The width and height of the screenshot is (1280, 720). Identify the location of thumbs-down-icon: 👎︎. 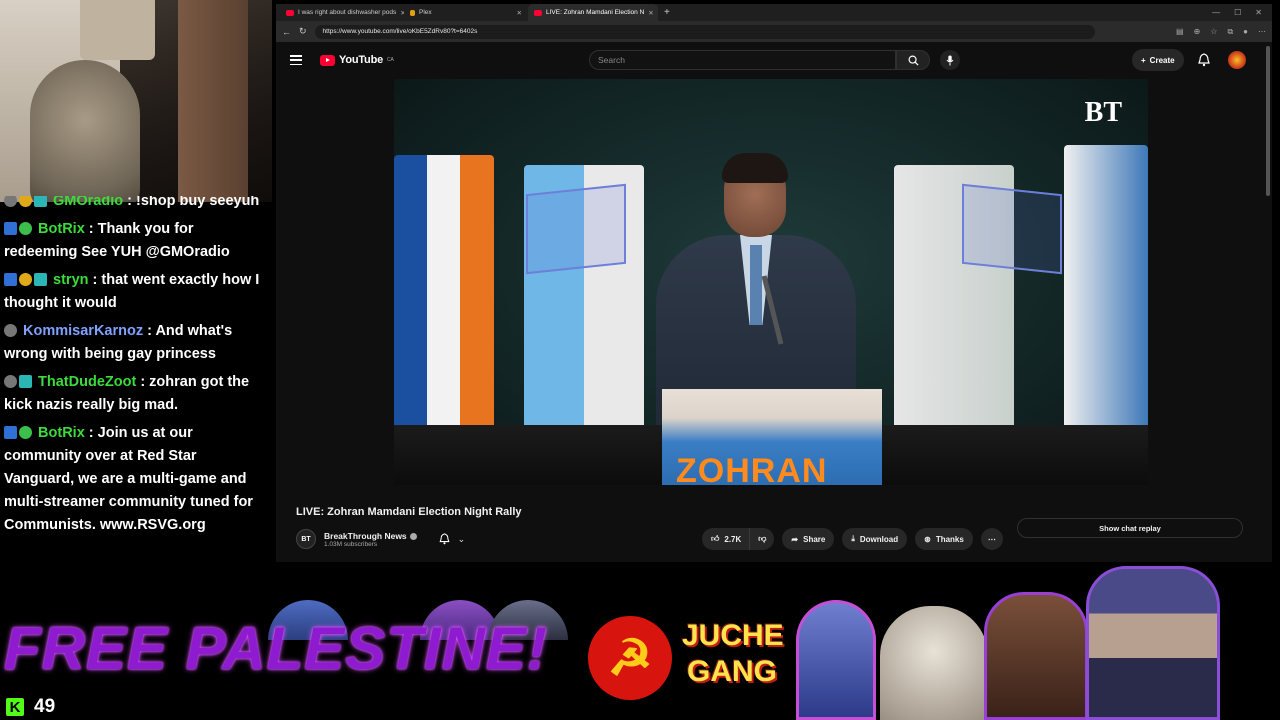
(762, 538).